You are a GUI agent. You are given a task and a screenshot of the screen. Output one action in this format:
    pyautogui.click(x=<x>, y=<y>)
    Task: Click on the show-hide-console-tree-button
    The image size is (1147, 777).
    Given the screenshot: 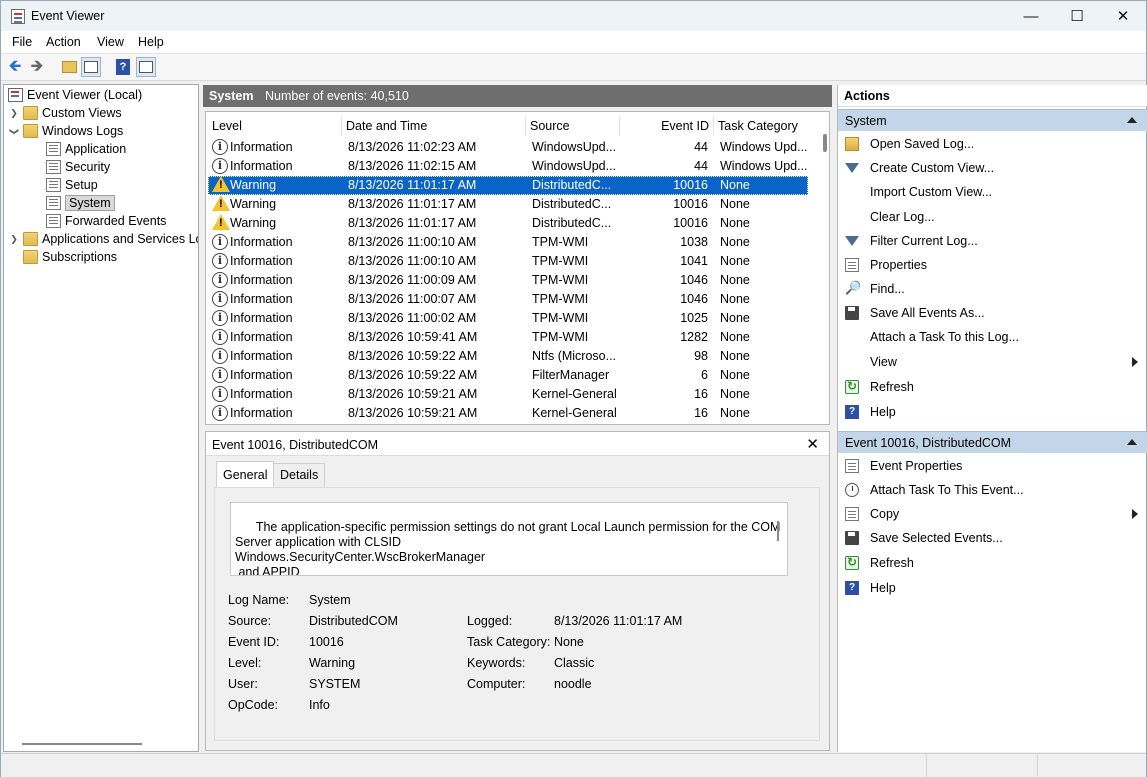 What is the action you would take?
    pyautogui.click(x=91, y=67)
    